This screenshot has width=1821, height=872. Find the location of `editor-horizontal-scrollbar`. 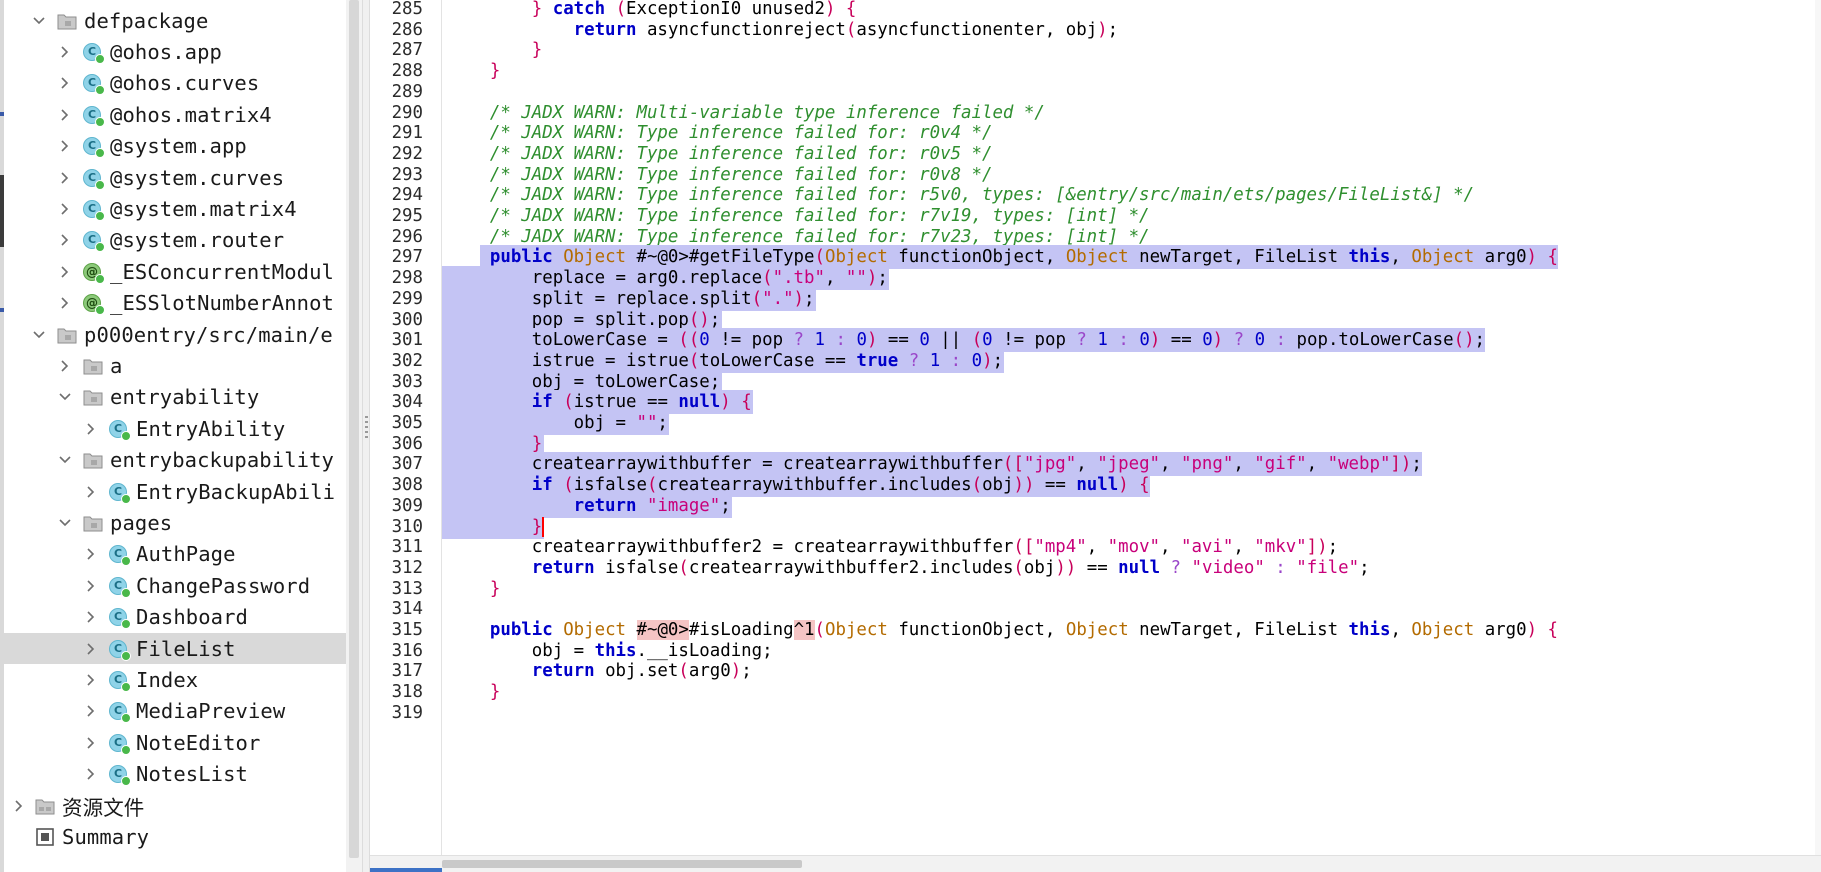

editor-horizontal-scrollbar is located at coordinates (1095, 863).